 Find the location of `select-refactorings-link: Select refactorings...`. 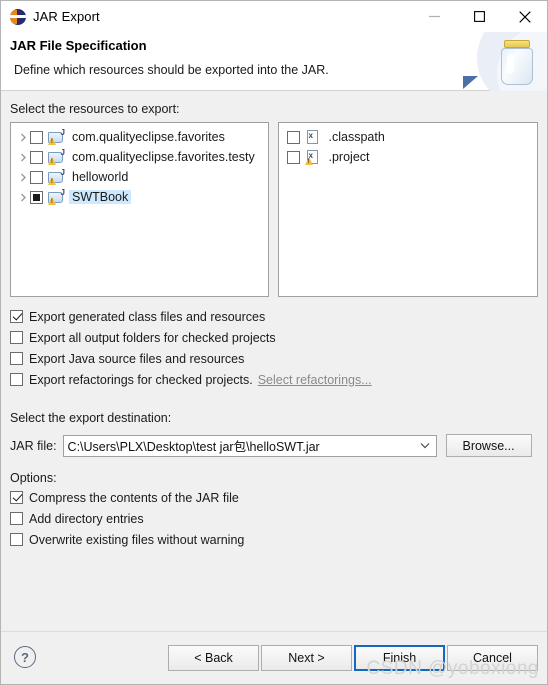

select-refactorings-link: Select refactorings... is located at coordinates (315, 380).